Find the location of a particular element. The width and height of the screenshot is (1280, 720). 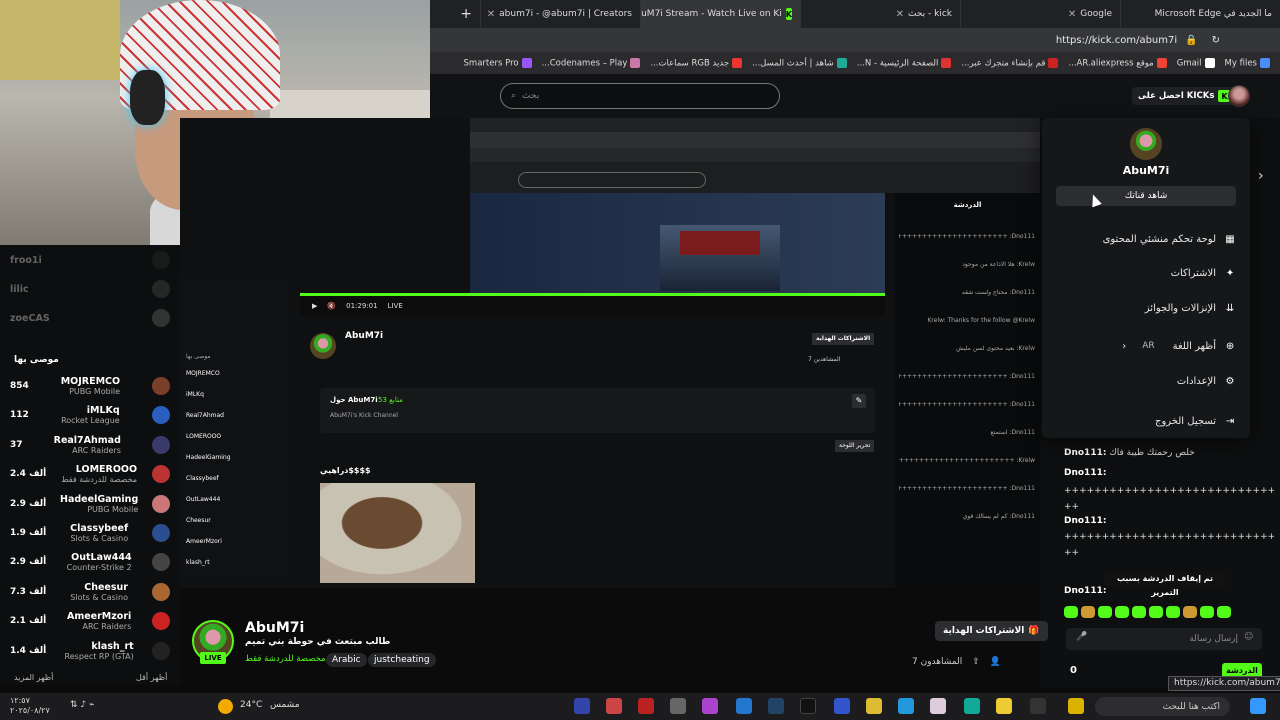

sidebar-item-recommended: Cheesur Slots & Casino 7.3 ألف is located at coordinates (90, 592).